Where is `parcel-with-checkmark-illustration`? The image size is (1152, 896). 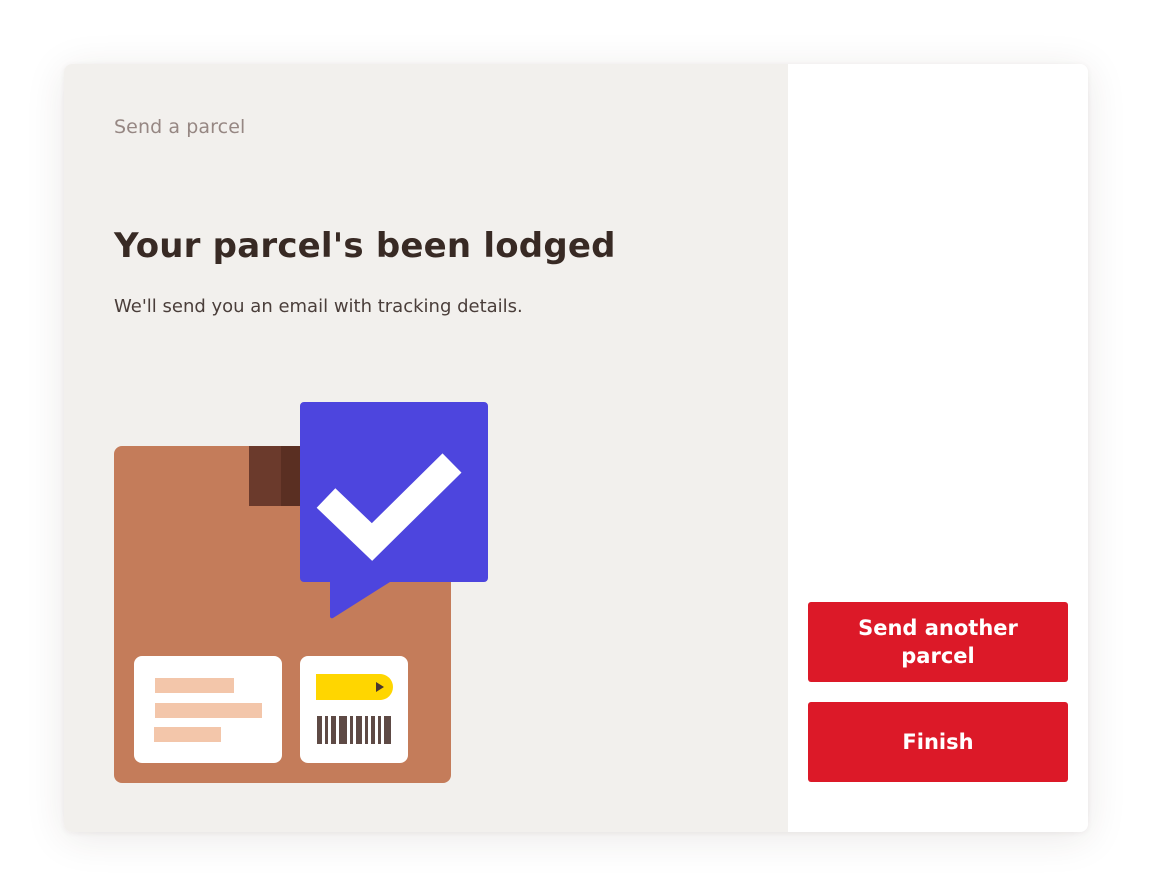 parcel-with-checkmark-illustration is located at coordinates (301, 592).